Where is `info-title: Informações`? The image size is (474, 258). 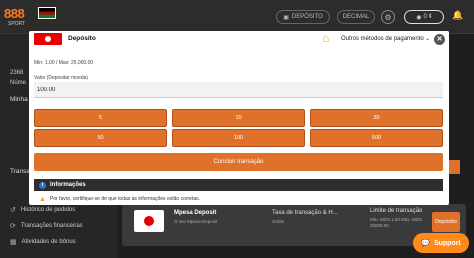 info-title: Informações is located at coordinates (68, 185).